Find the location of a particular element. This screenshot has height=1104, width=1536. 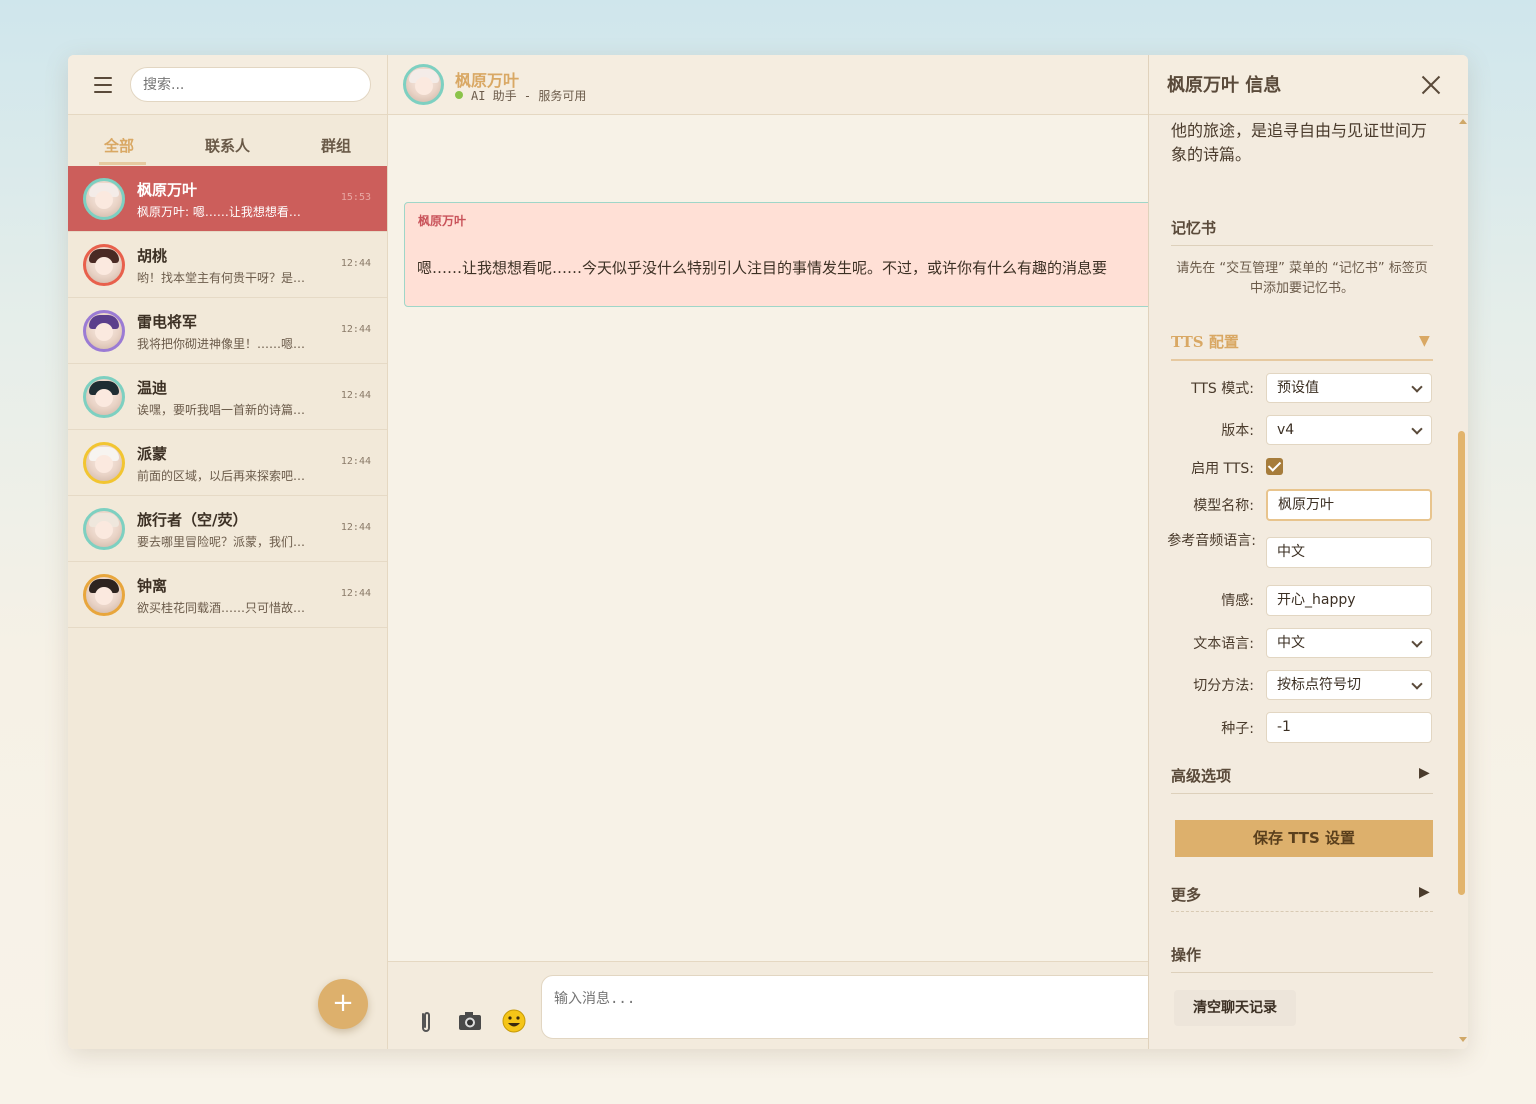

save-tts-button: 保存 TTS 设置 is located at coordinates (1304, 838).